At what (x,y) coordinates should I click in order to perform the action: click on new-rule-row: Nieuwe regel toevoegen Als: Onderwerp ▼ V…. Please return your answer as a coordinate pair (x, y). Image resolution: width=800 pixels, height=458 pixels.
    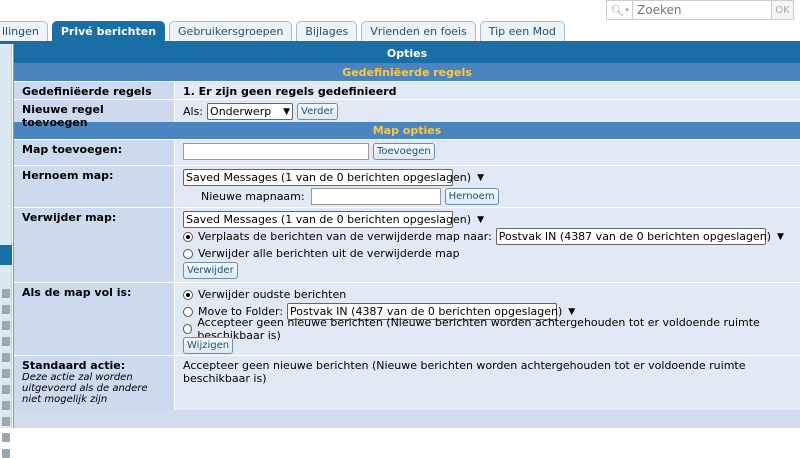
    Looking at the image, I should click on (407, 114).